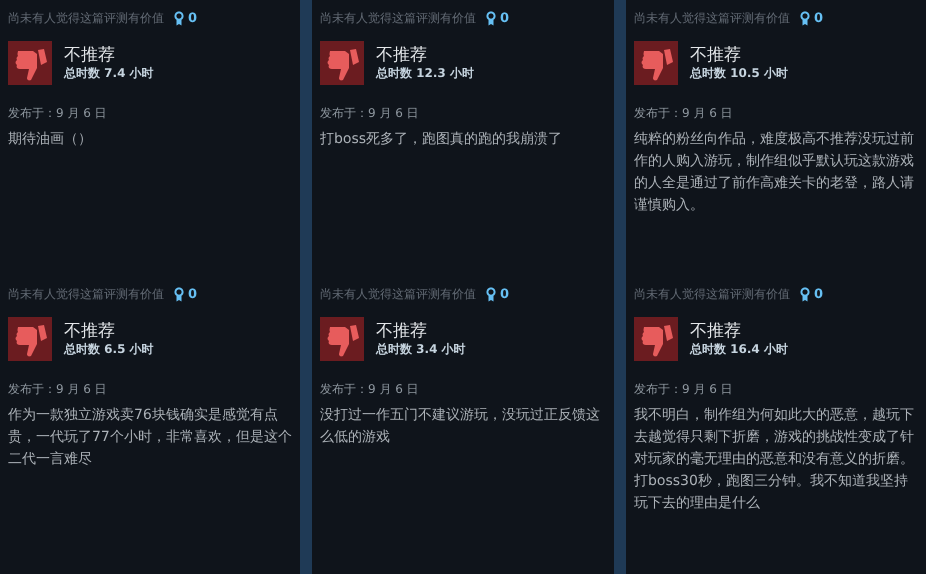  What do you see at coordinates (774, 459) in the screenshot?
I see `review-text: 我不明白，制作组为何如此大的恶意，越玩下去越觉得只剩下折磨，游戏的挑战性变成了针对玩家的毫无理由的恶意和没有意义的折磨。打boss30秒，跑图三分钟。我不知道我坚持玩下去的理由是什么` at bounding box center [774, 459].